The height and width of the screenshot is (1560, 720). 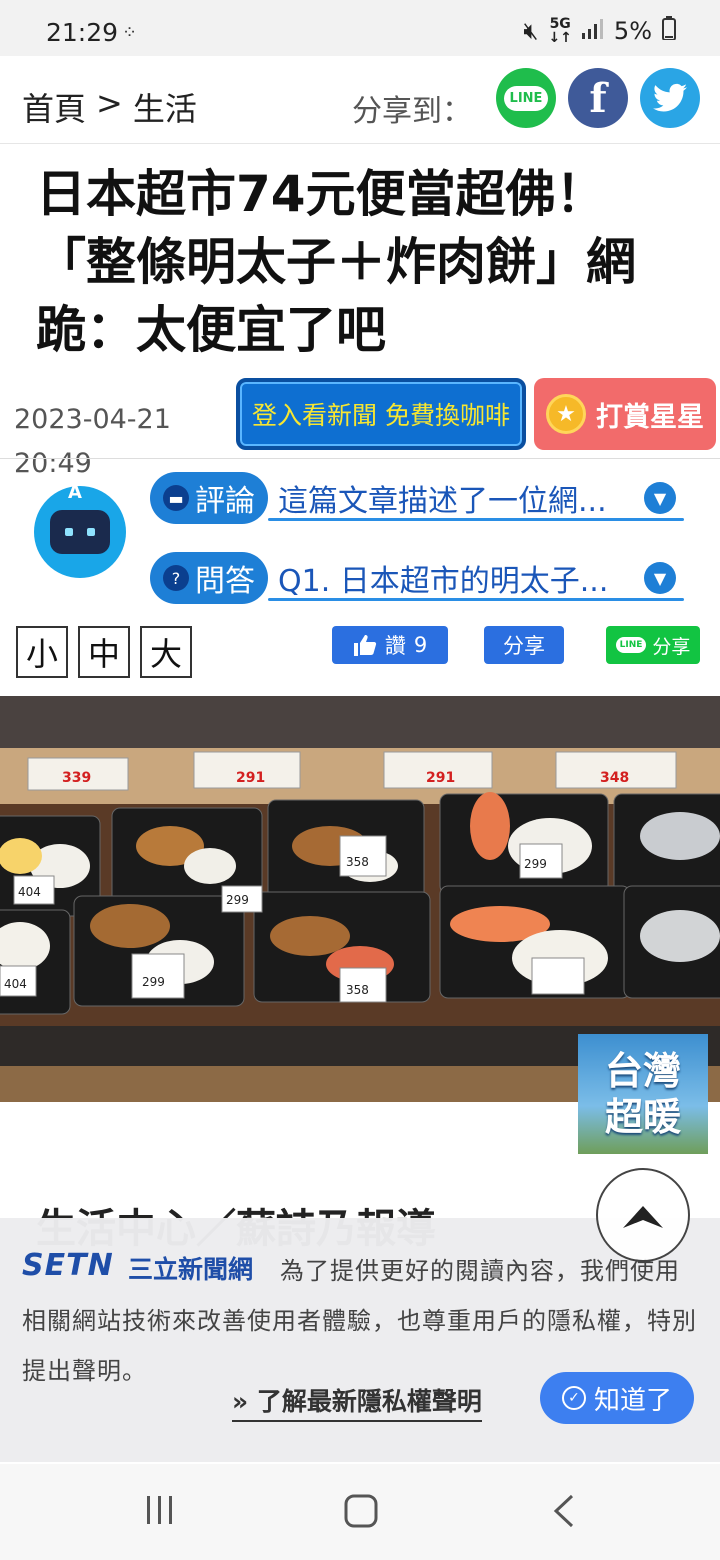 What do you see at coordinates (650, 417) in the screenshot?
I see `tip-star-label: 打賞星星` at bounding box center [650, 417].